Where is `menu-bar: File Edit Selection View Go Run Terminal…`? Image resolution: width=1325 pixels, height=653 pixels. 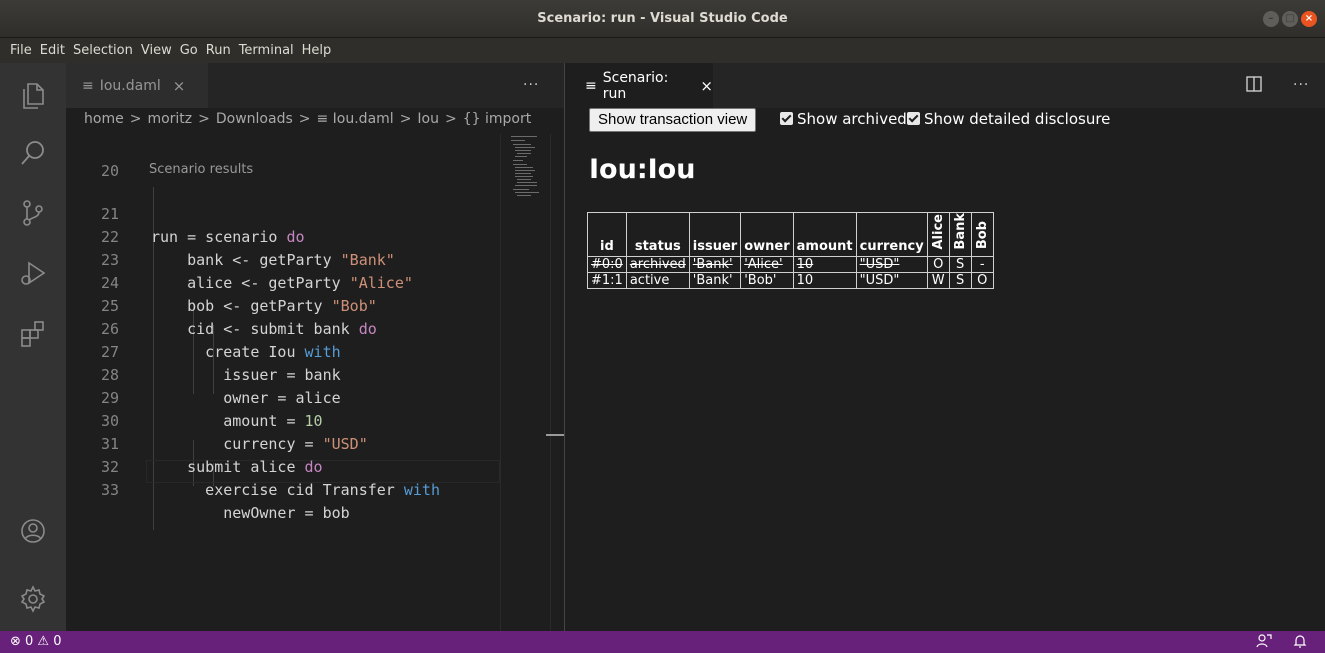
menu-bar: File Edit Selection View Go Run Terminal… is located at coordinates (662, 50).